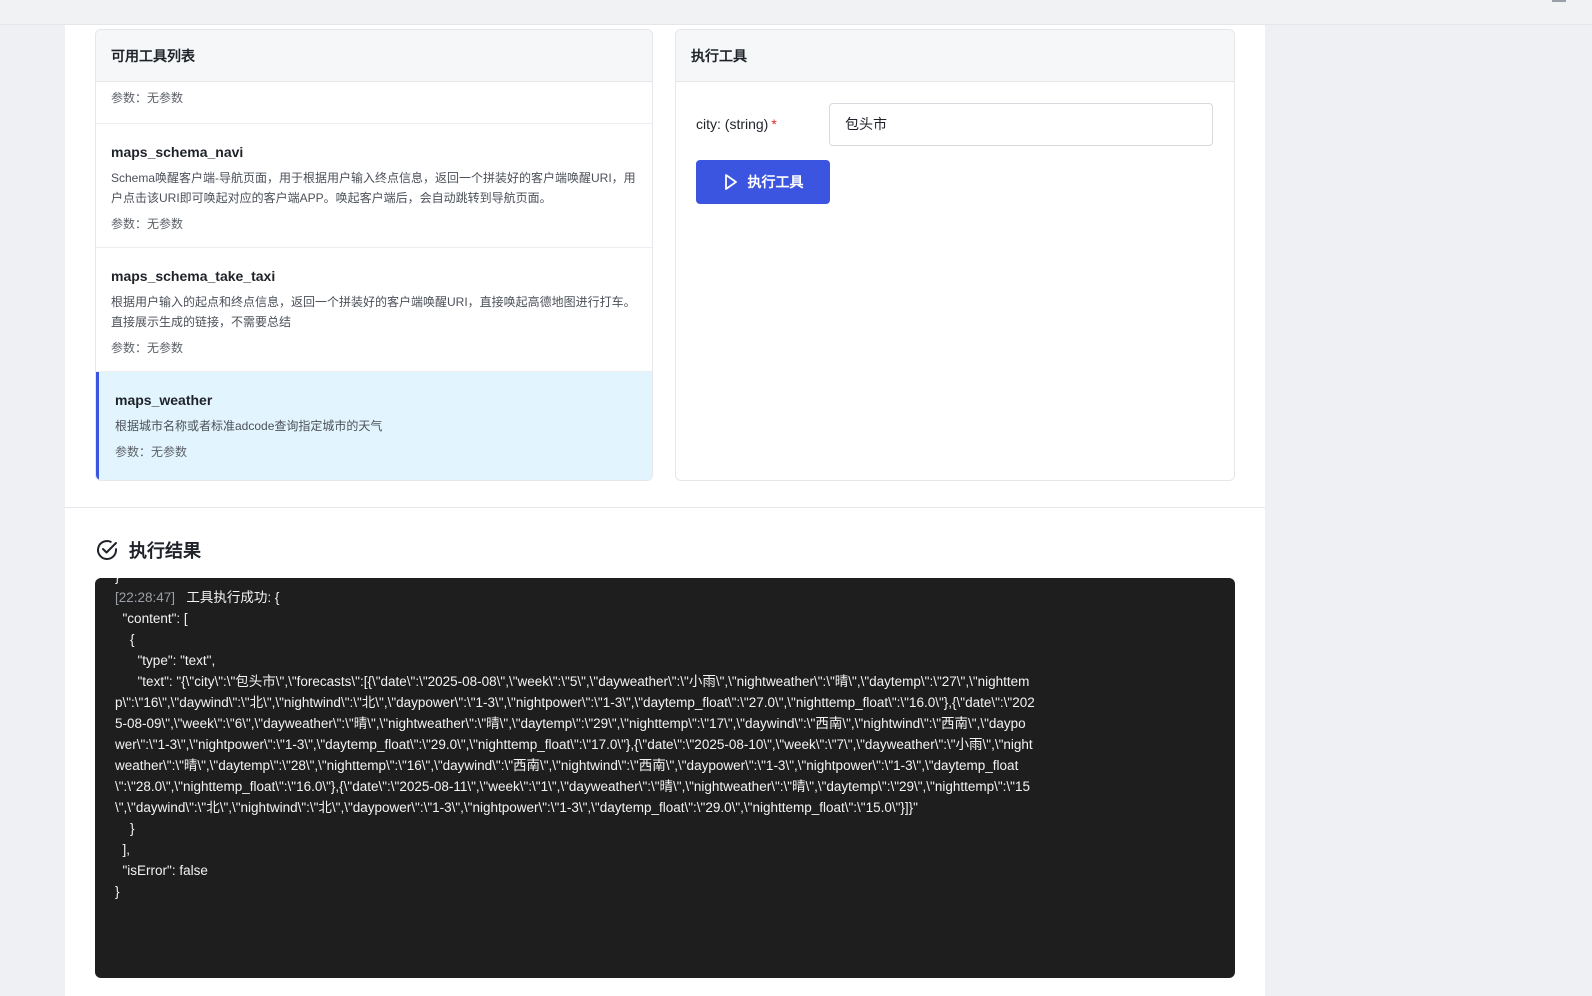 Image resolution: width=1592 pixels, height=996 pixels. I want to click on check-circle-icon, so click(107, 550).